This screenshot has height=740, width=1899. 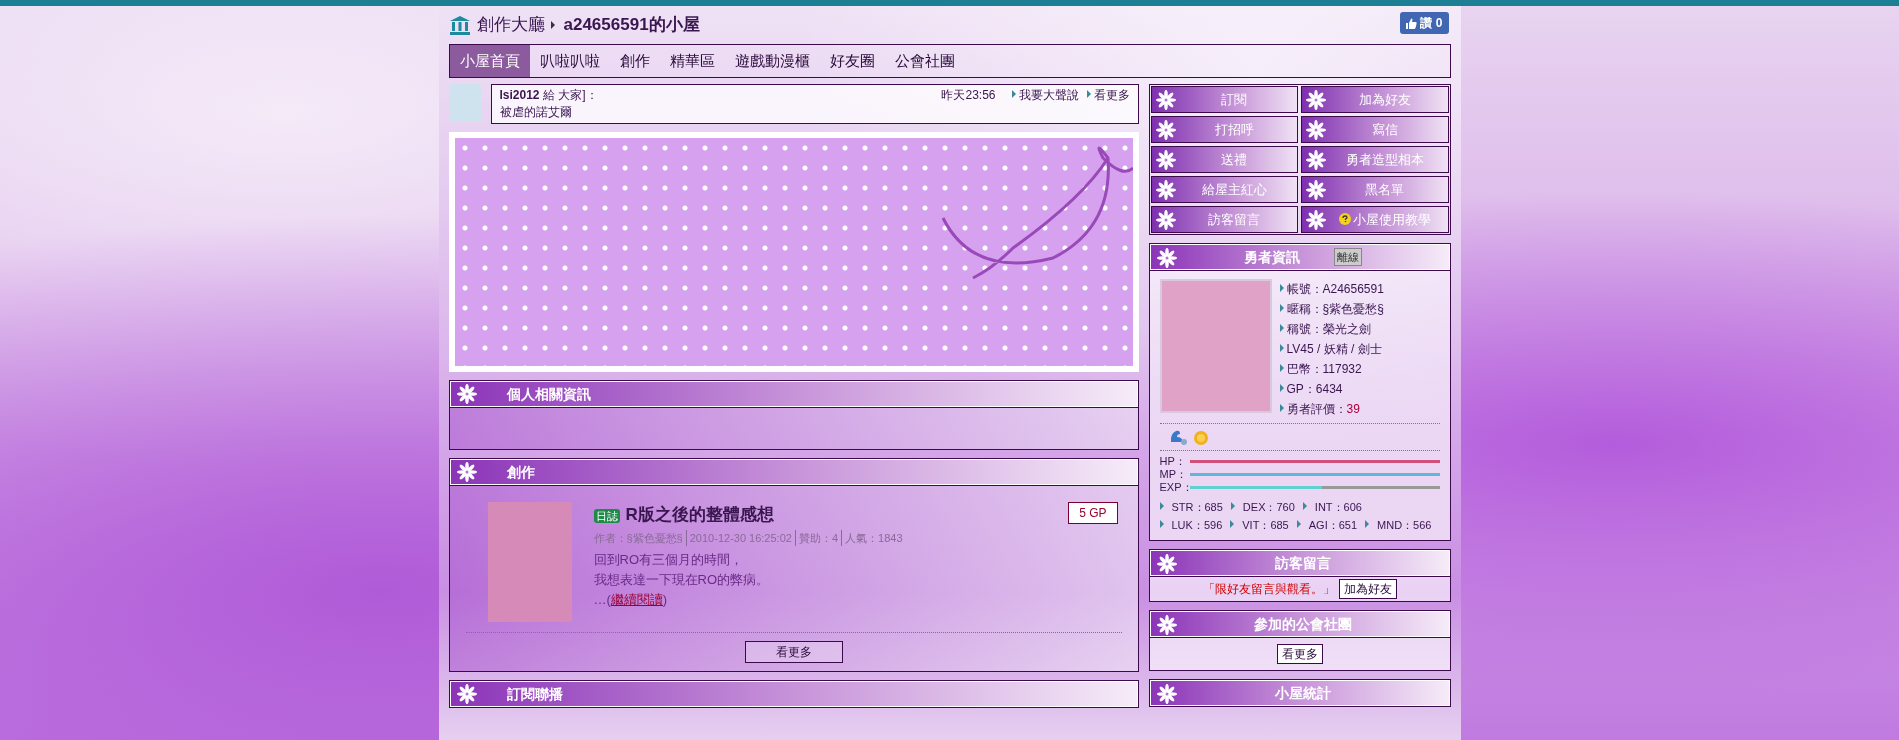 I want to click on category-tag: 日誌, so click(x=606, y=516).